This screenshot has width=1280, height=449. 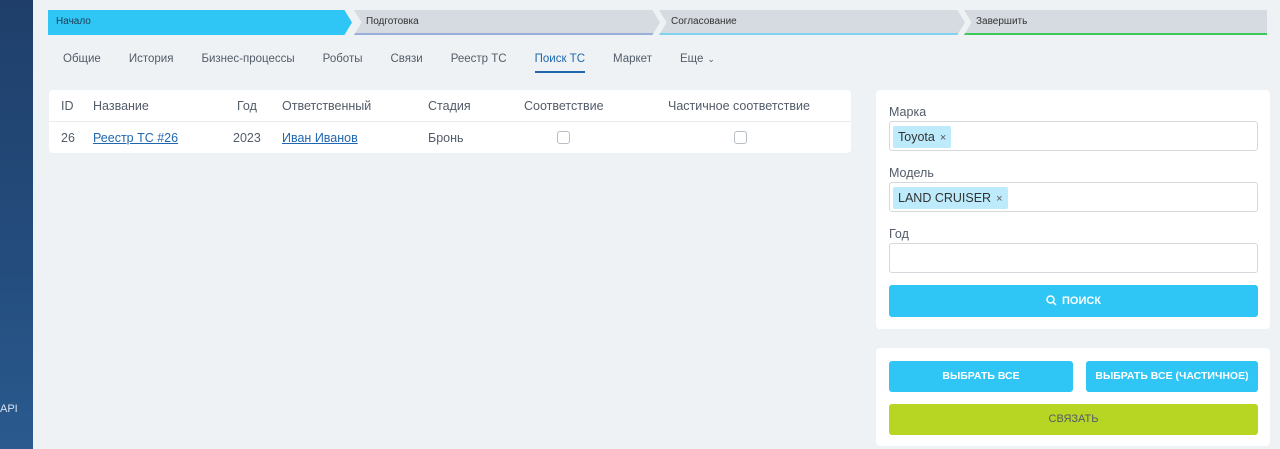 I want to click on year-label: Год, so click(x=899, y=234).